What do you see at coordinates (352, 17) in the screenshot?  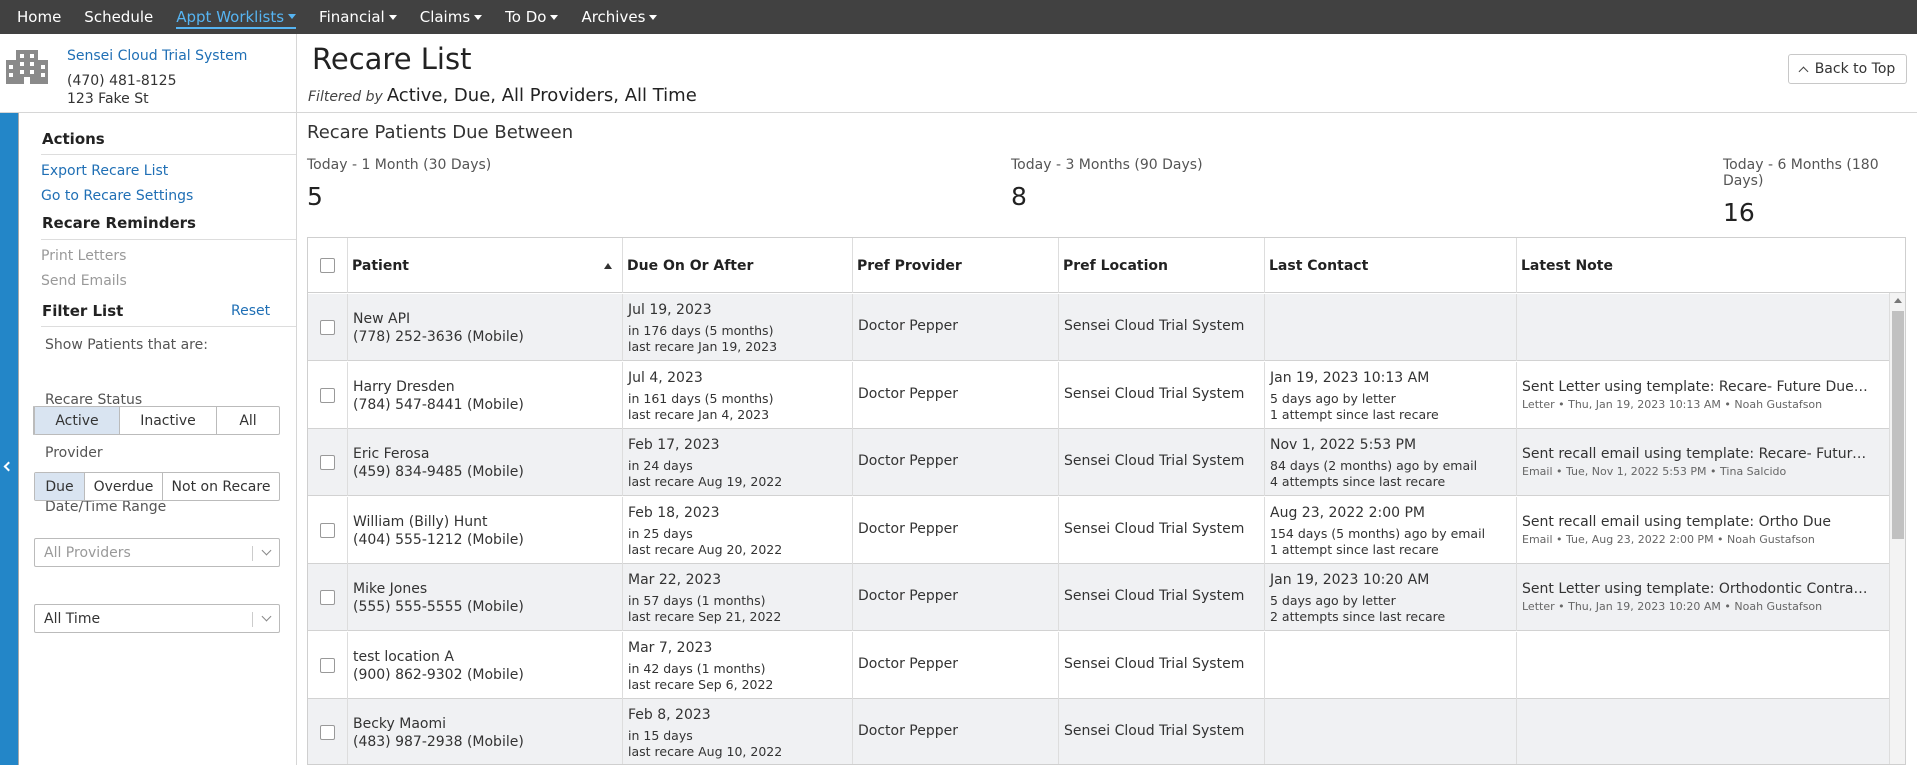 I see `nav-financial-label: Financial` at bounding box center [352, 17].